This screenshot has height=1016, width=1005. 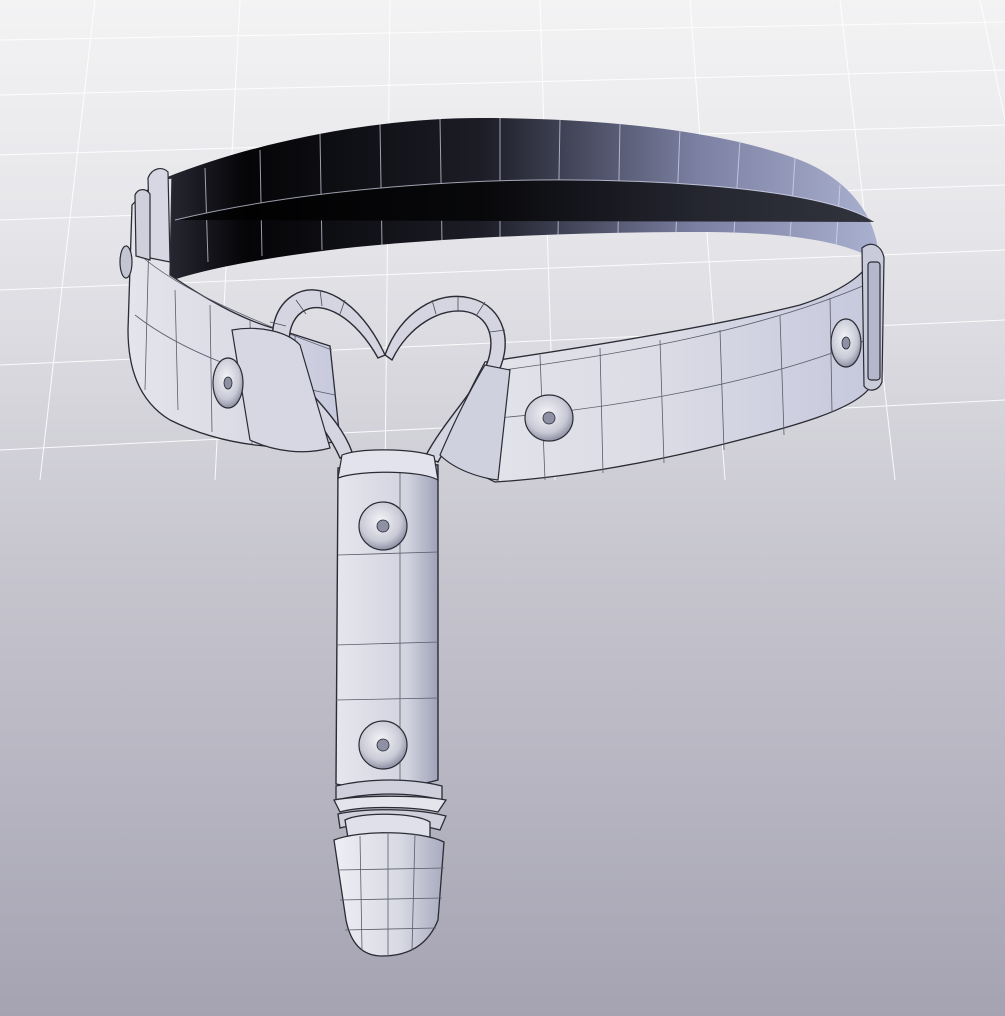 What do you see at coordinates (846, 343) in the screenshot?
I see `rivet-right` at bounding box center [846, 343].